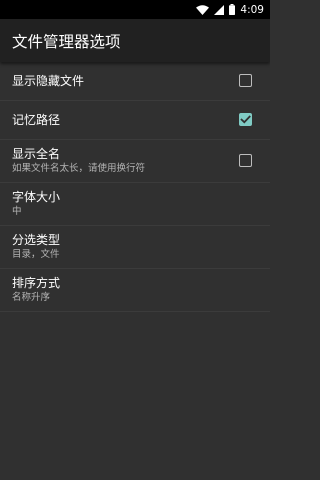  Describe the element at coordinates (17, 211) in the screenshot. I see `pref-summary: 中` at that location.